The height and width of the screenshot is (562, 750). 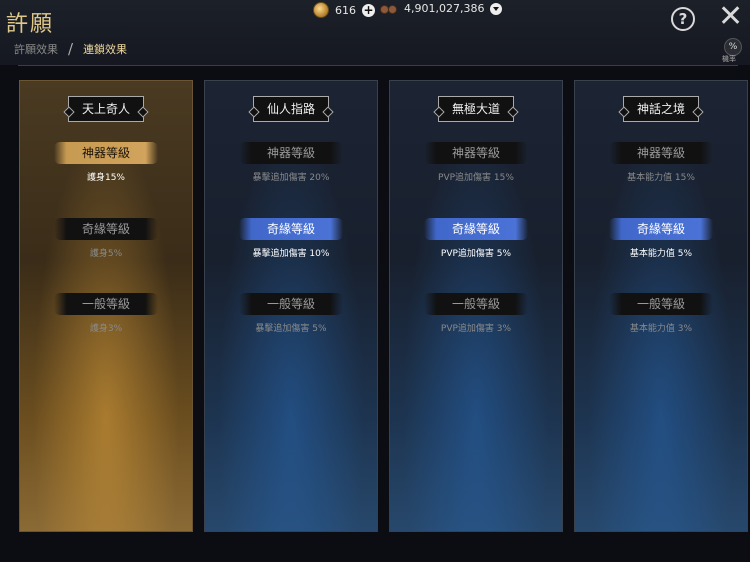 I want to click on help-icon: ?, so click(x=683, y=19).